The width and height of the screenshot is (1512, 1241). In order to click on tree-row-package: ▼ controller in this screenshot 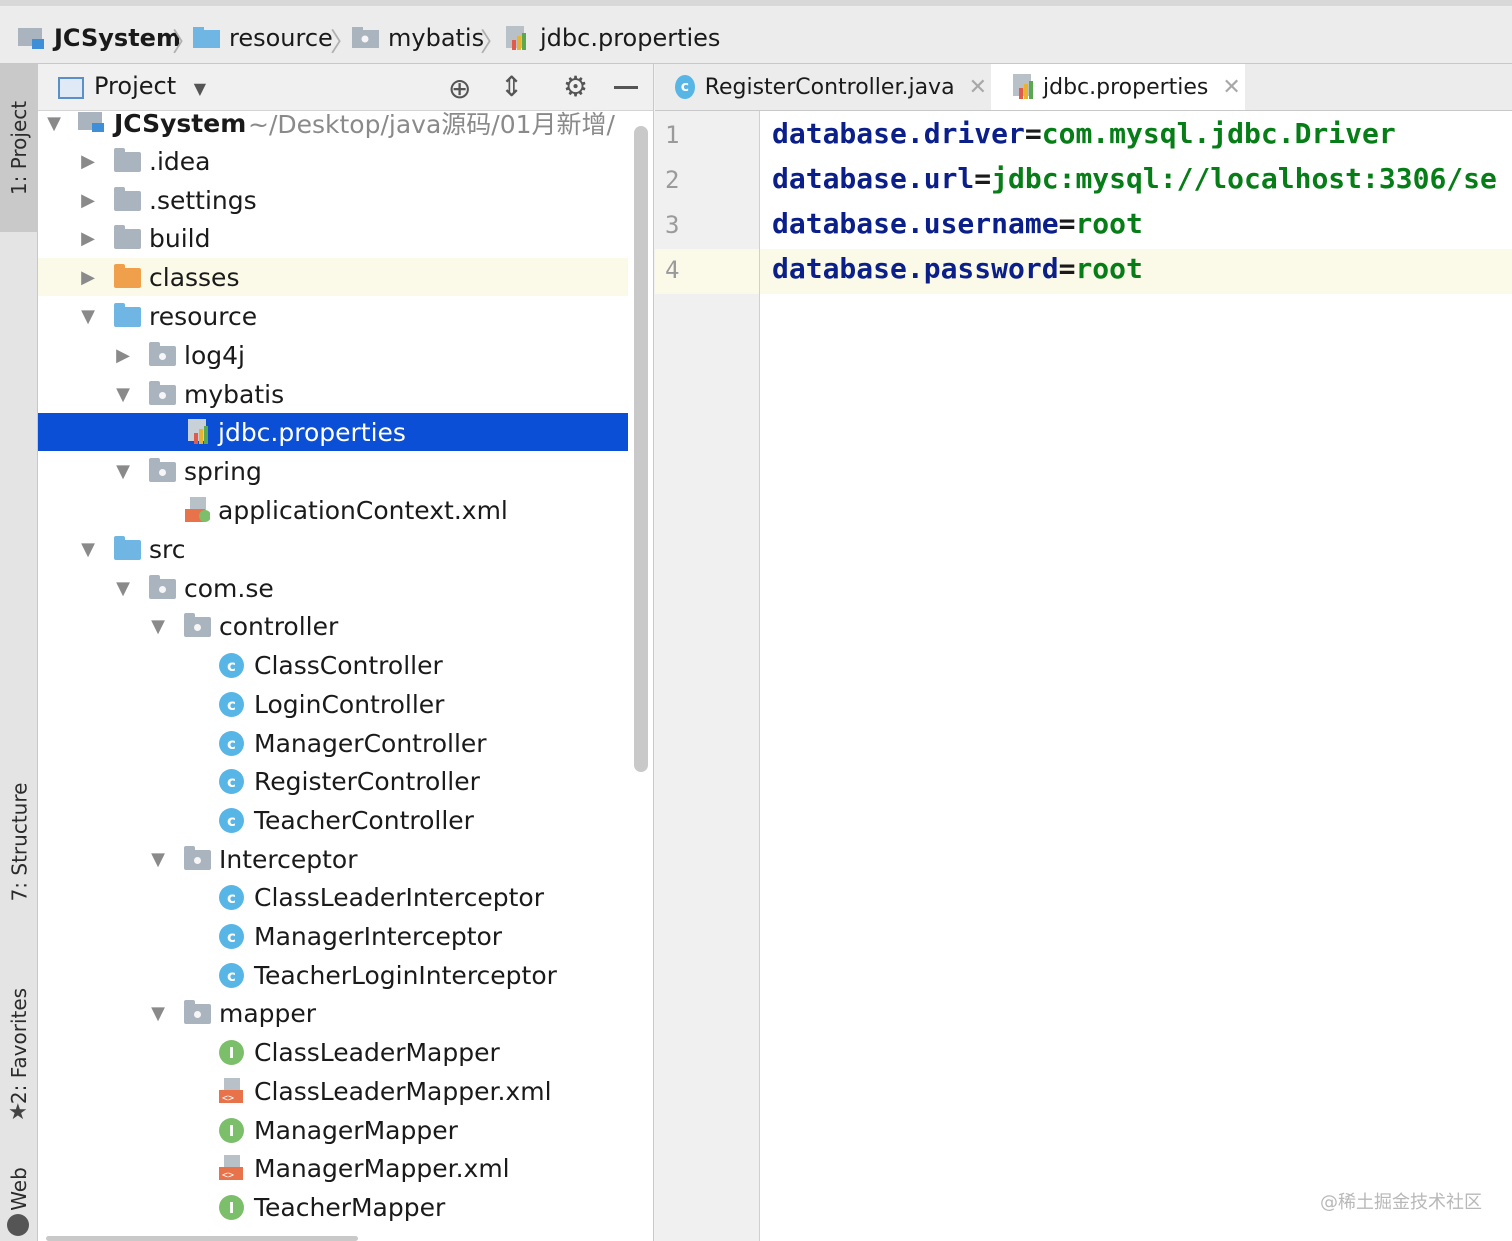, I will do `click(333, 626)`.